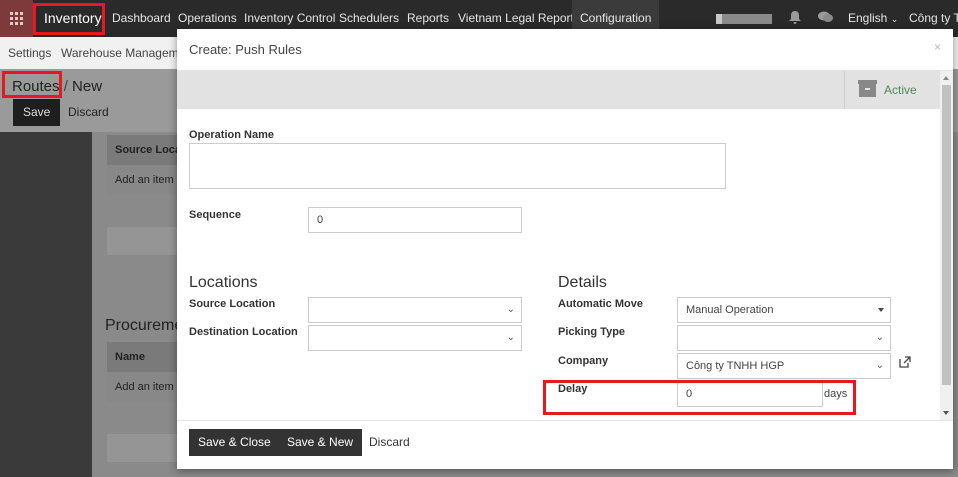 The width and height of the screenshot is (958, 477). What do you see at coordinates (234, 442) in the screenshot?
I see `save-close-button: Save & Close` at bounding box center [234, 442].